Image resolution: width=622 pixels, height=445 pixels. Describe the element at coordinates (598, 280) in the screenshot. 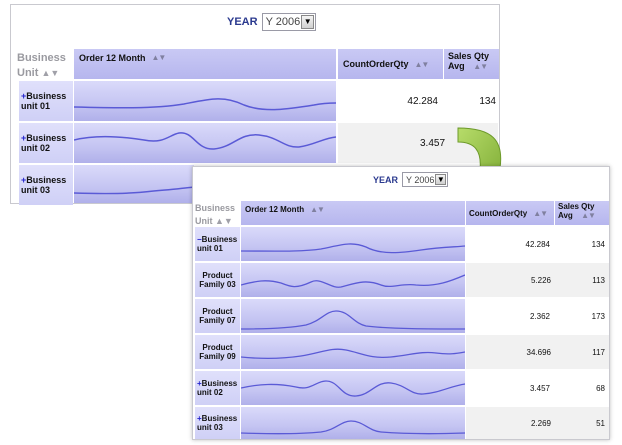

I see `sales-avg-cell: 113` at that location.